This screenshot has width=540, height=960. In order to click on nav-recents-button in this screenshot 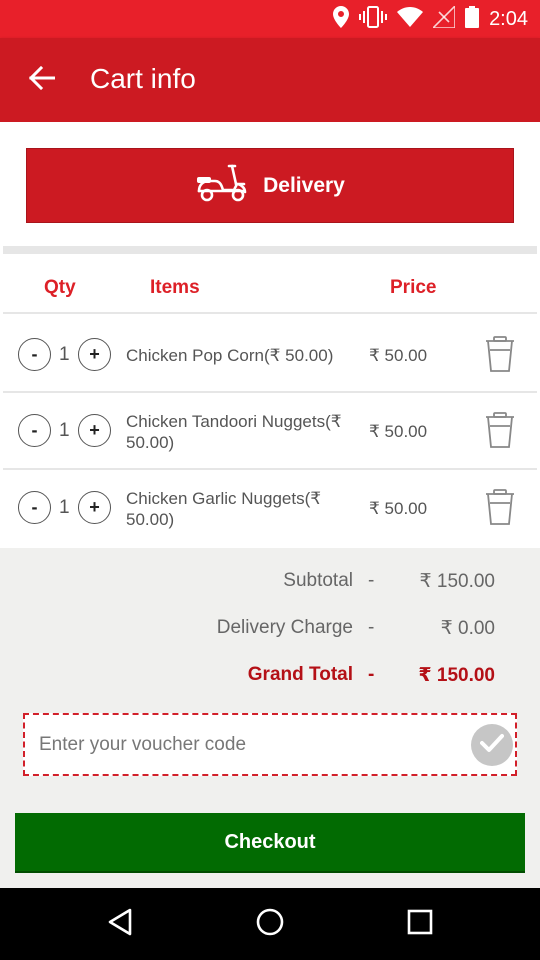, I will do `click(420, 924)`.